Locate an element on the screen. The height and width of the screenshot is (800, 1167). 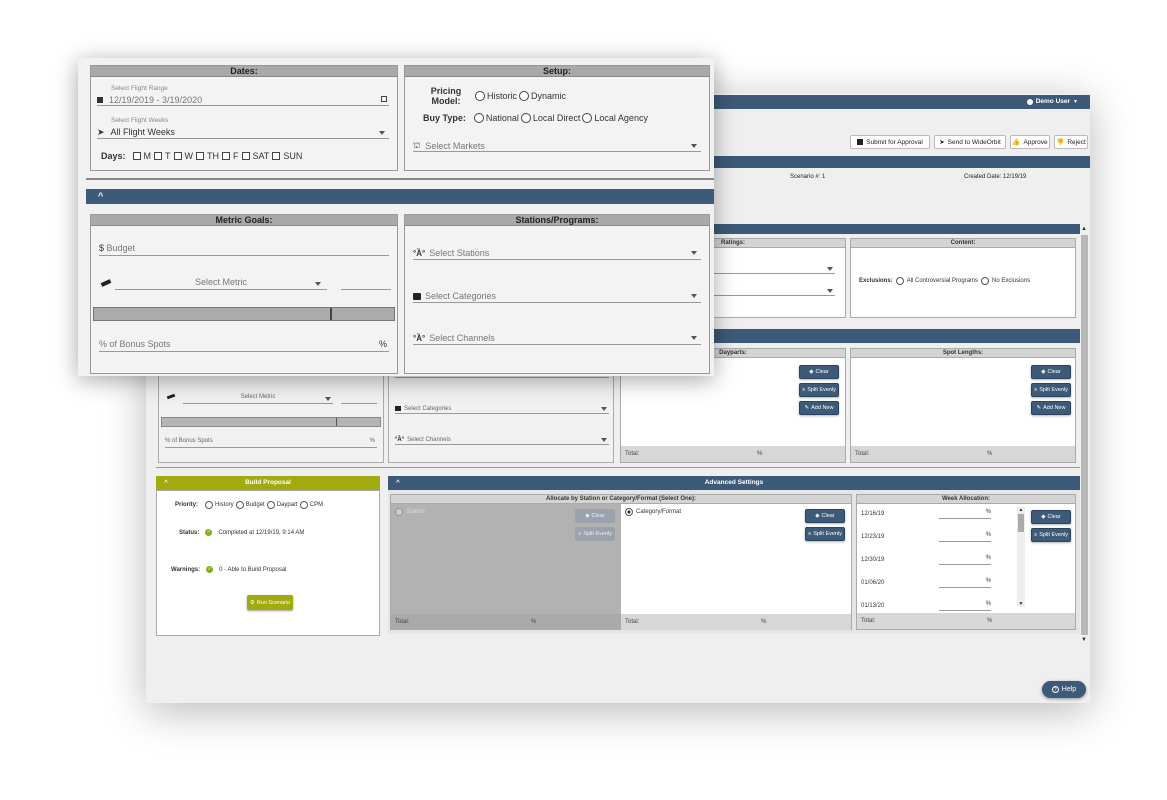
chevron-down-icon: ▼ is located at coordinates (1075, 101).